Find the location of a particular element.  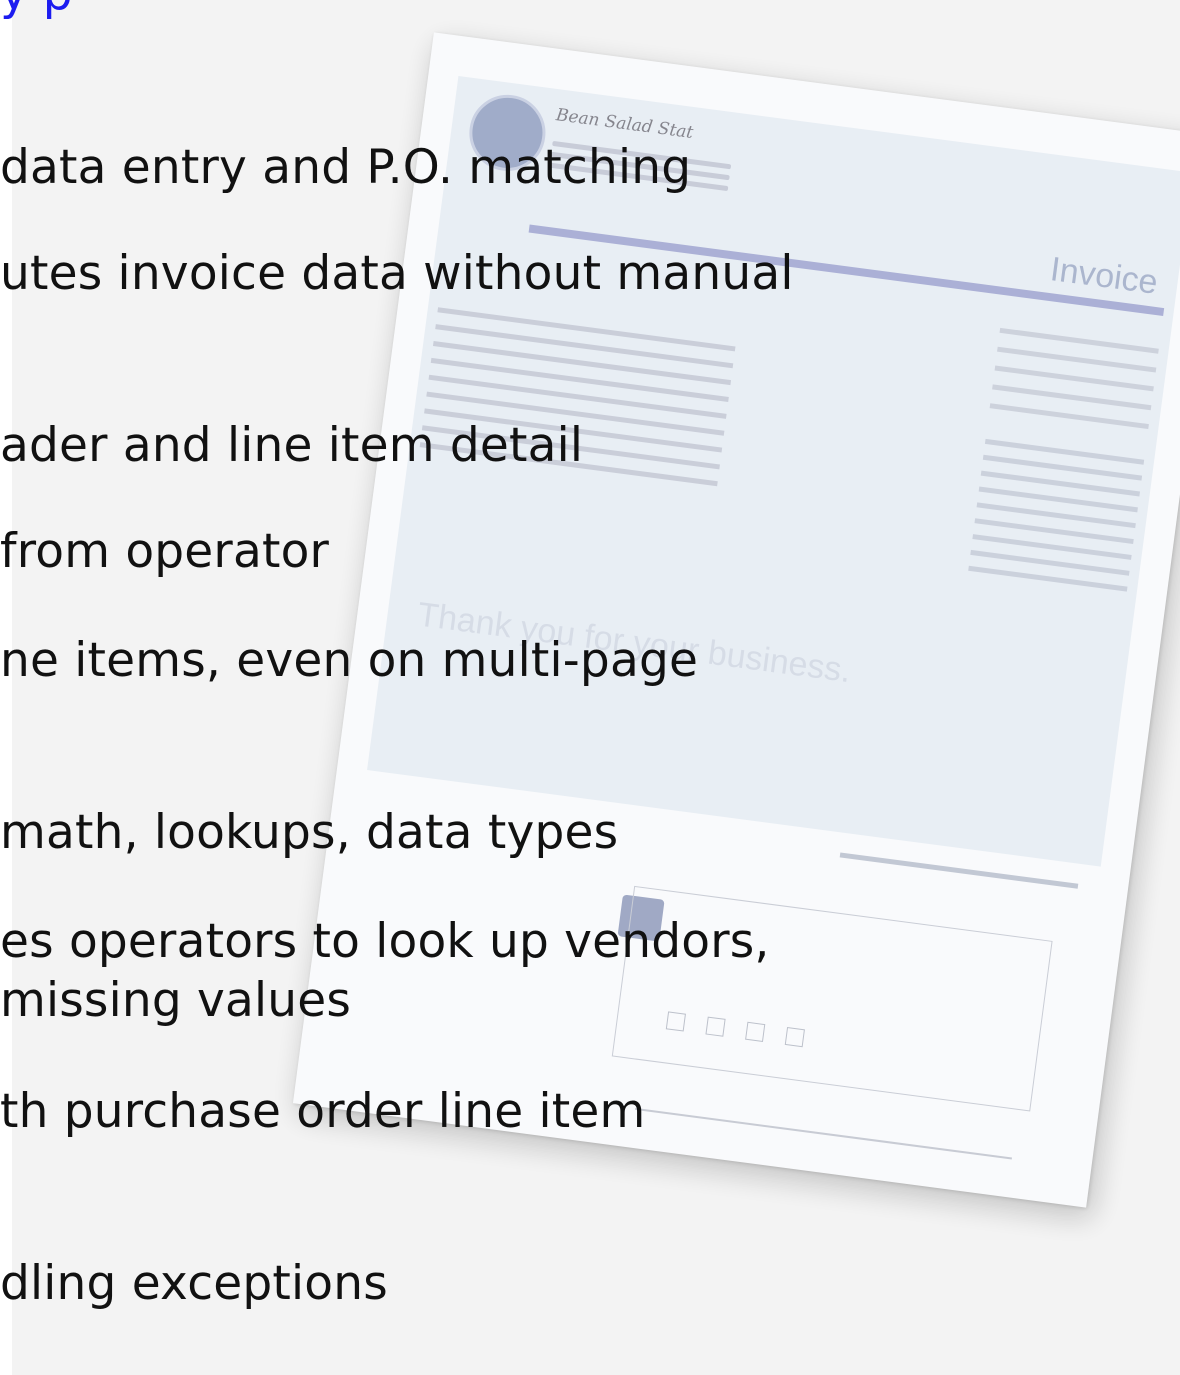

bullet-line-8: missing values is located at coordinates (176, 1000).